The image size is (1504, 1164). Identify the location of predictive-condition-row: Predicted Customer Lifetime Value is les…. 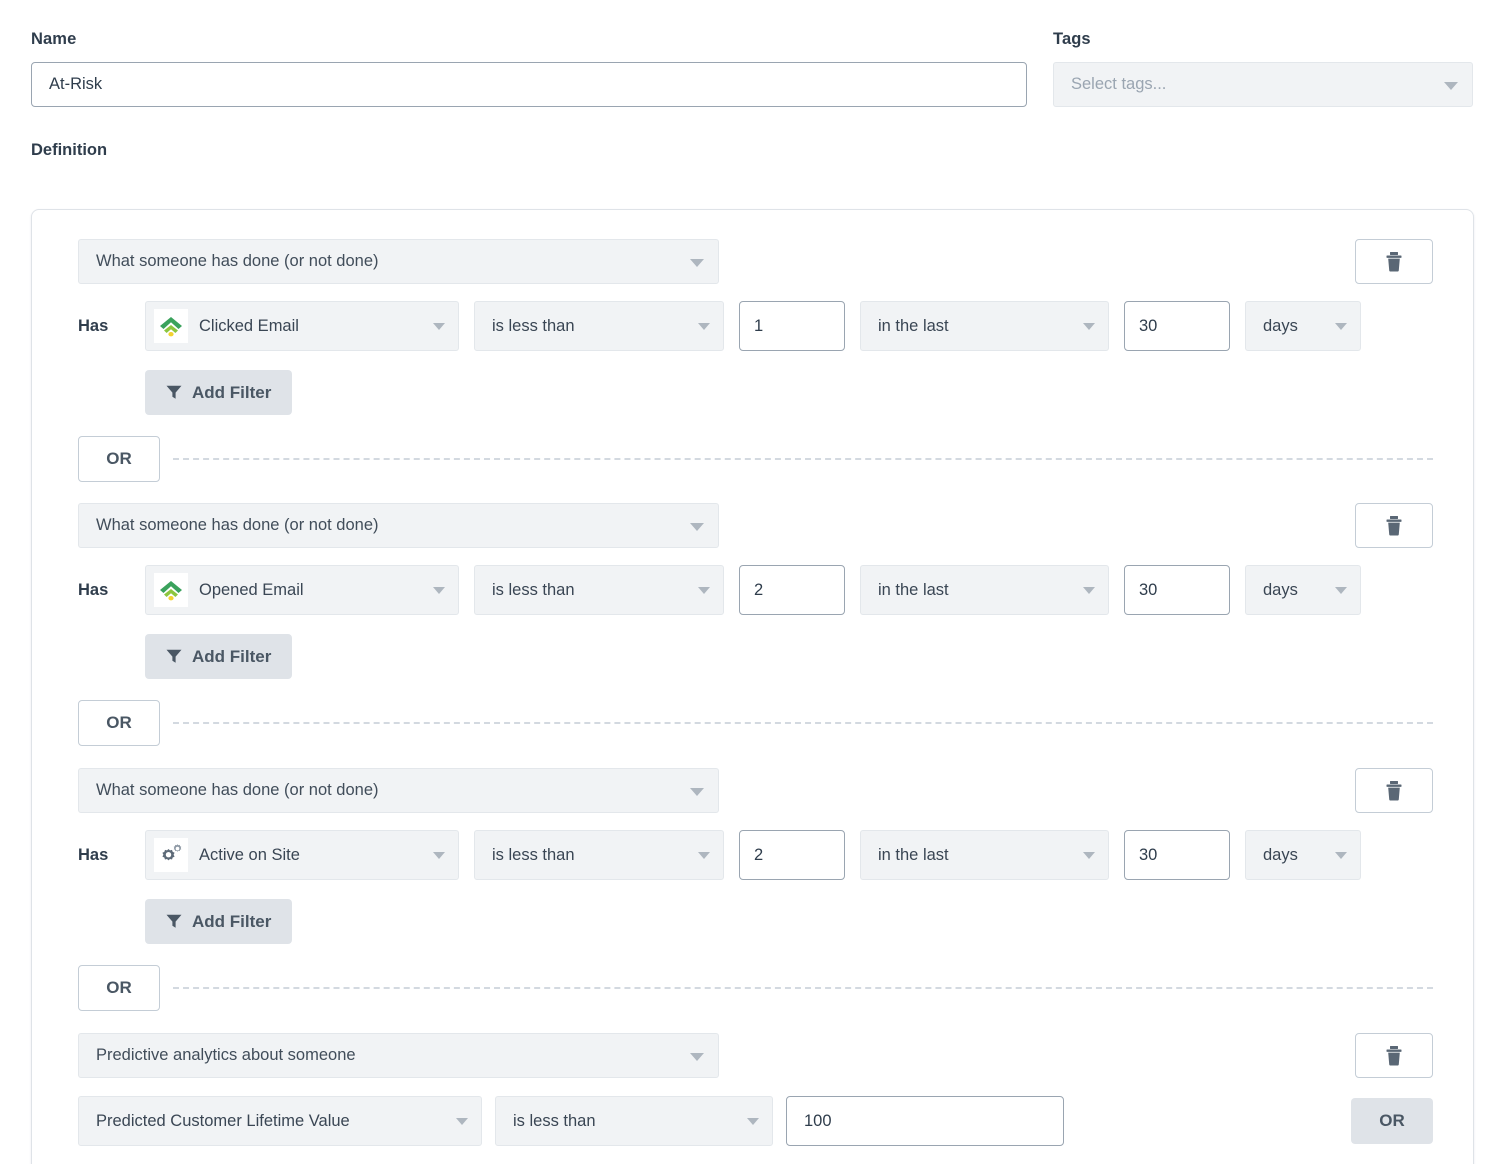
(755, 1121).